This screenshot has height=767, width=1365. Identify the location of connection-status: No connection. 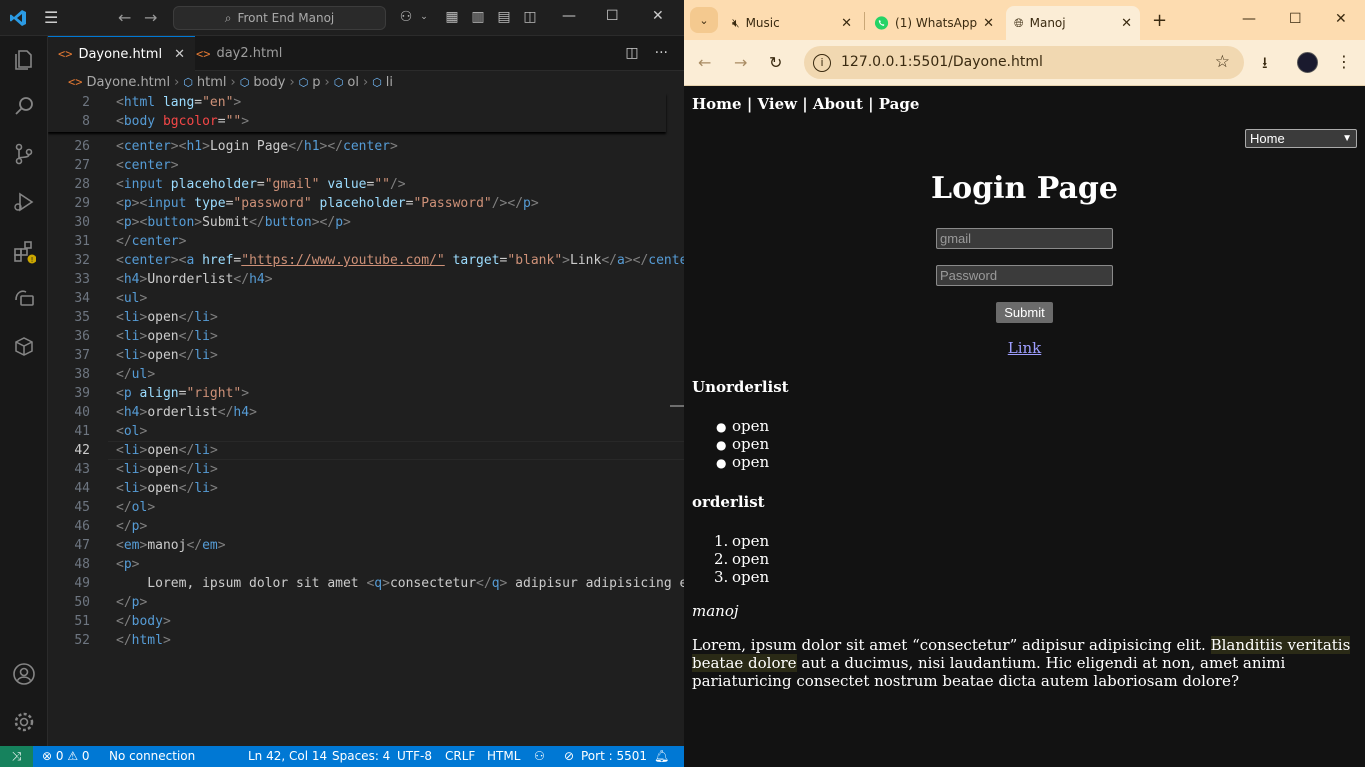
(152, 756).